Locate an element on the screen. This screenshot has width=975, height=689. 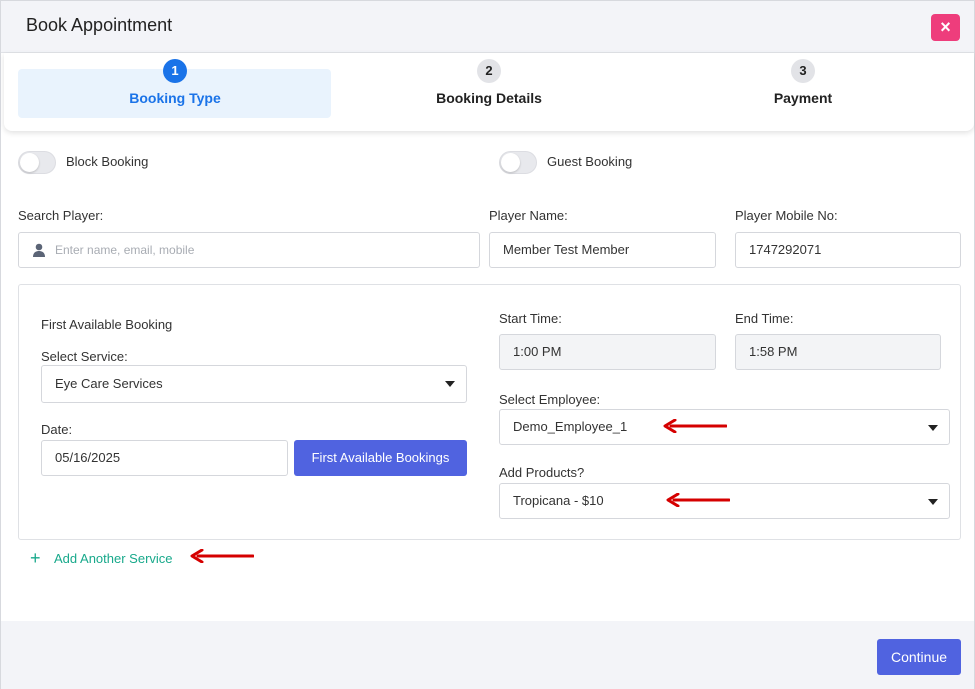
block-booking-toggle is located at coordinates (37, 162).